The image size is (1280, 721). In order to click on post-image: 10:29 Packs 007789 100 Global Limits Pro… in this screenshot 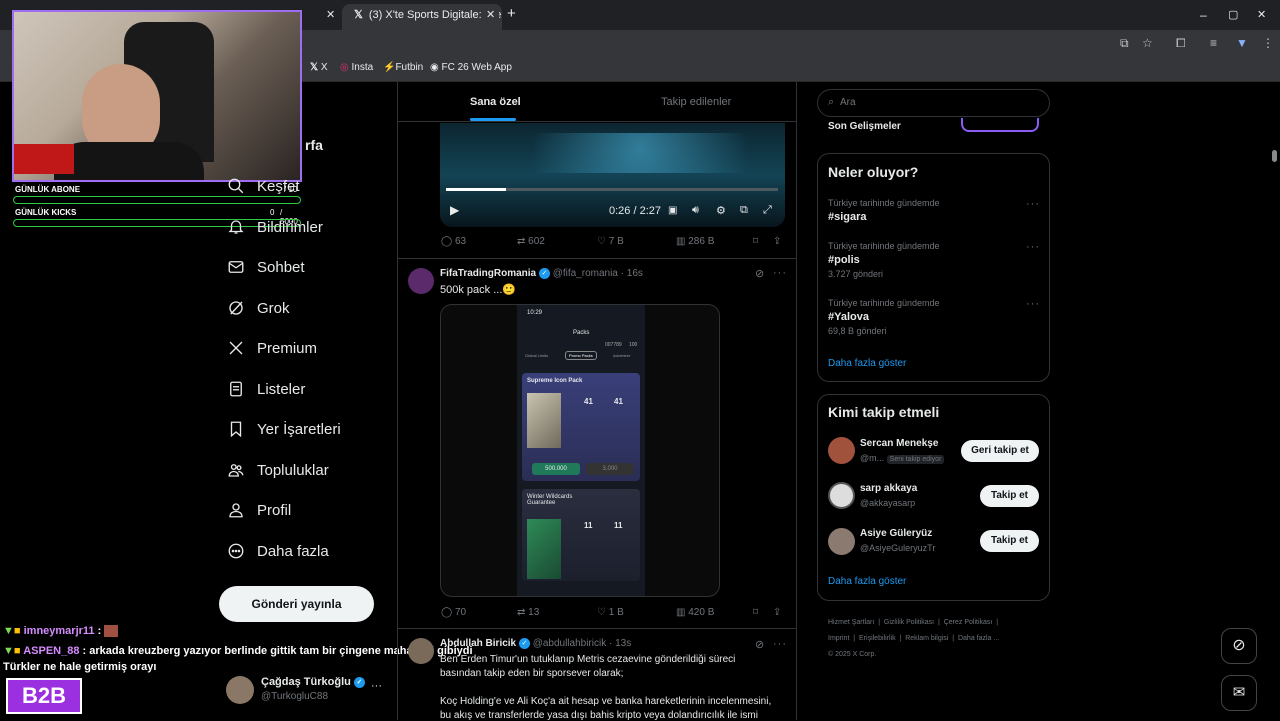, I will do `click(580, 450)`.